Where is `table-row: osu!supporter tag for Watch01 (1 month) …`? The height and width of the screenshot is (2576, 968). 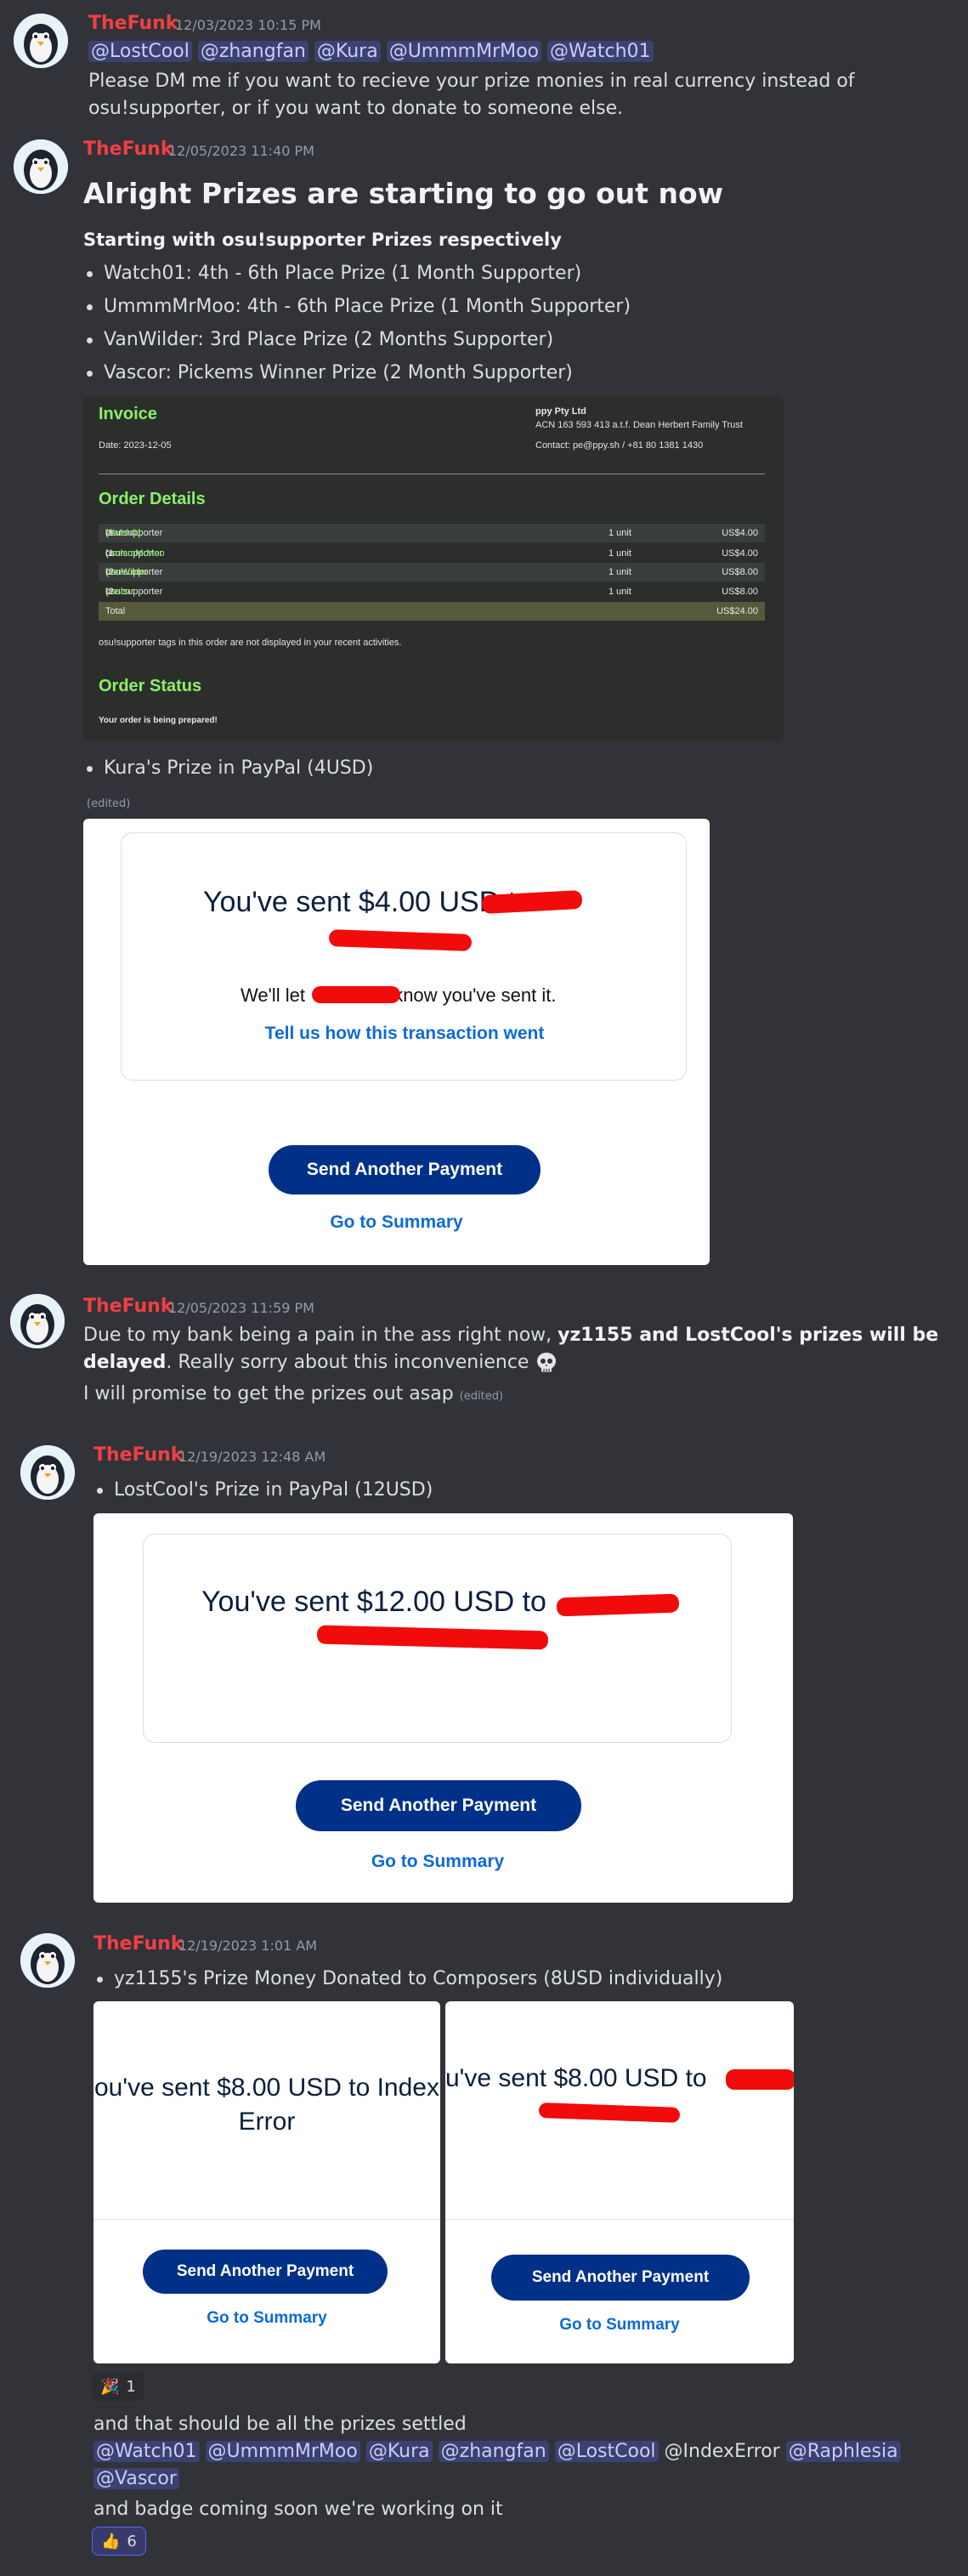 table-row: osu!supporter tag for Watch01 (1 month) … is located at coordinates (432, 540).